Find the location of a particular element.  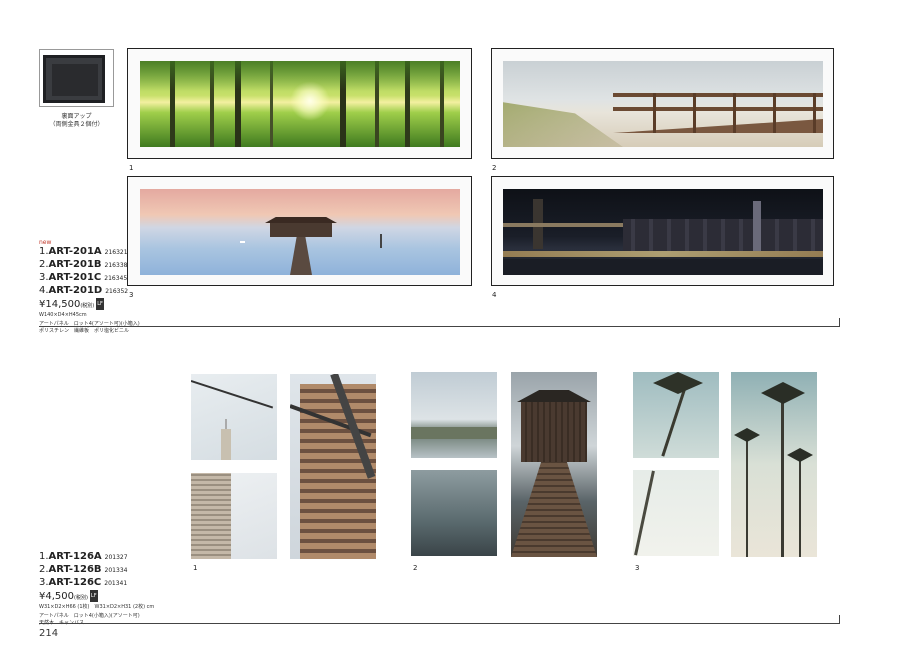

art-panel-city-night is located at coordinates (662, 231).